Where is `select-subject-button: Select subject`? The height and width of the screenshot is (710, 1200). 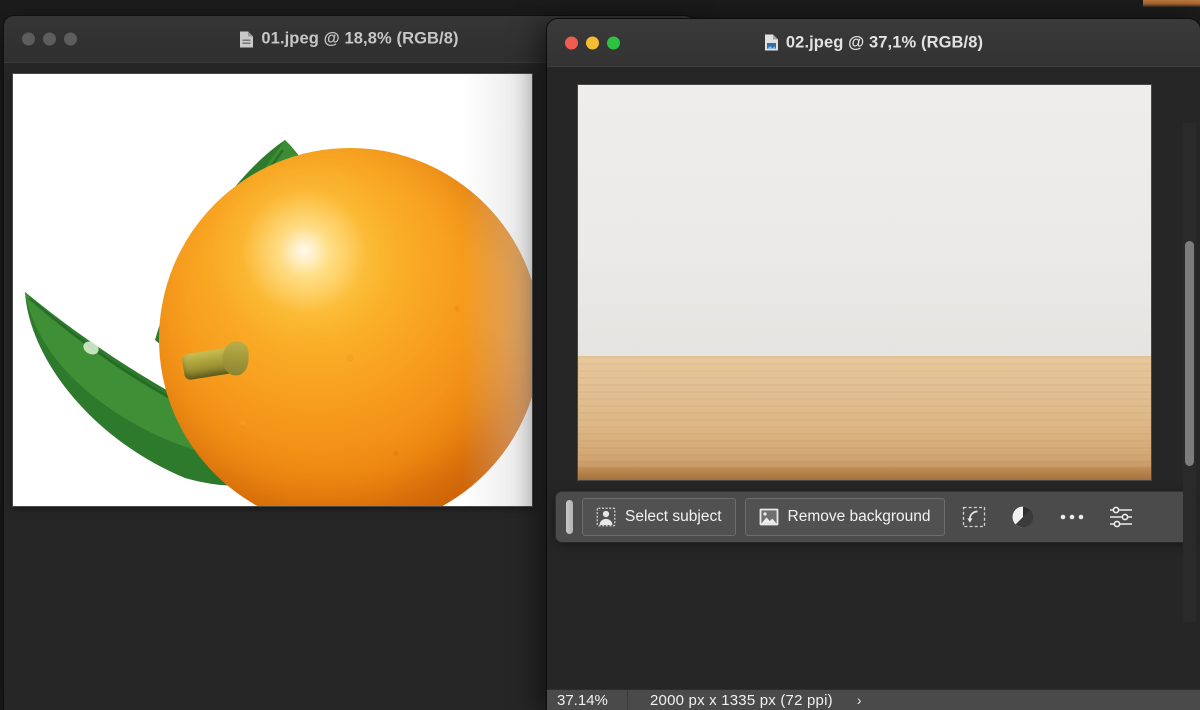 select-subject-button: Select subject is located at coordinates (659, 517).